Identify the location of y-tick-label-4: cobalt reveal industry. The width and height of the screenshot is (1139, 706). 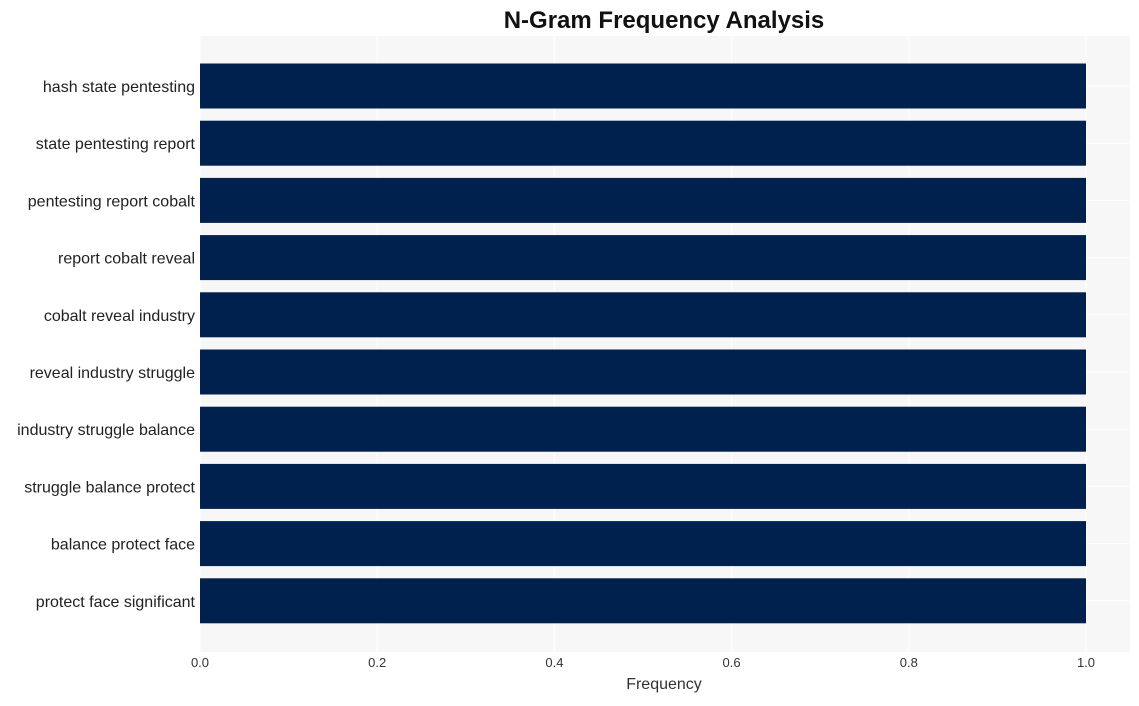
(119, 316).